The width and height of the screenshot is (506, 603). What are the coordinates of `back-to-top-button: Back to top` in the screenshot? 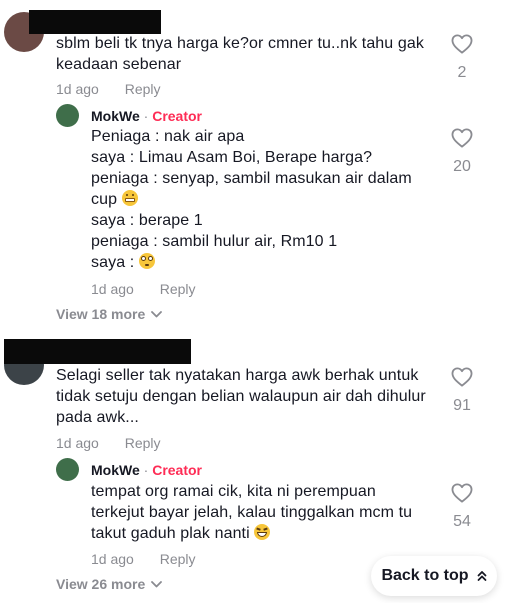 It's located at (434, 576).